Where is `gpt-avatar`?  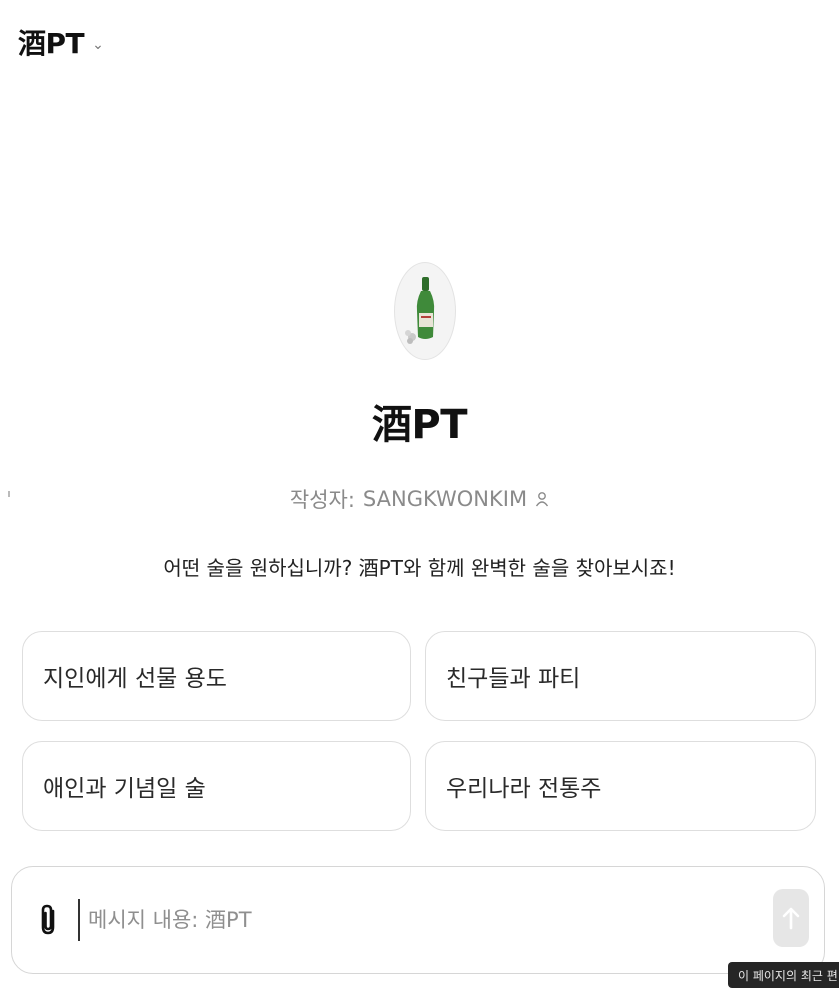
gpt-avatar is located at coordinates (425, 311).